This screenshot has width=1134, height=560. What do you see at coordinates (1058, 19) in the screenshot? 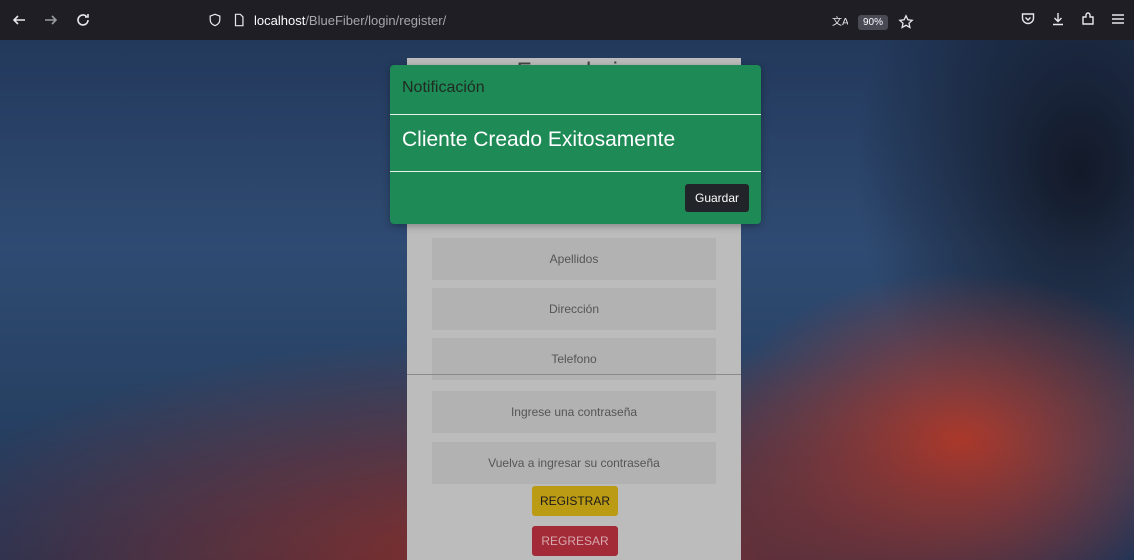
I see `download-icon` at bounding box center [1058, 19].